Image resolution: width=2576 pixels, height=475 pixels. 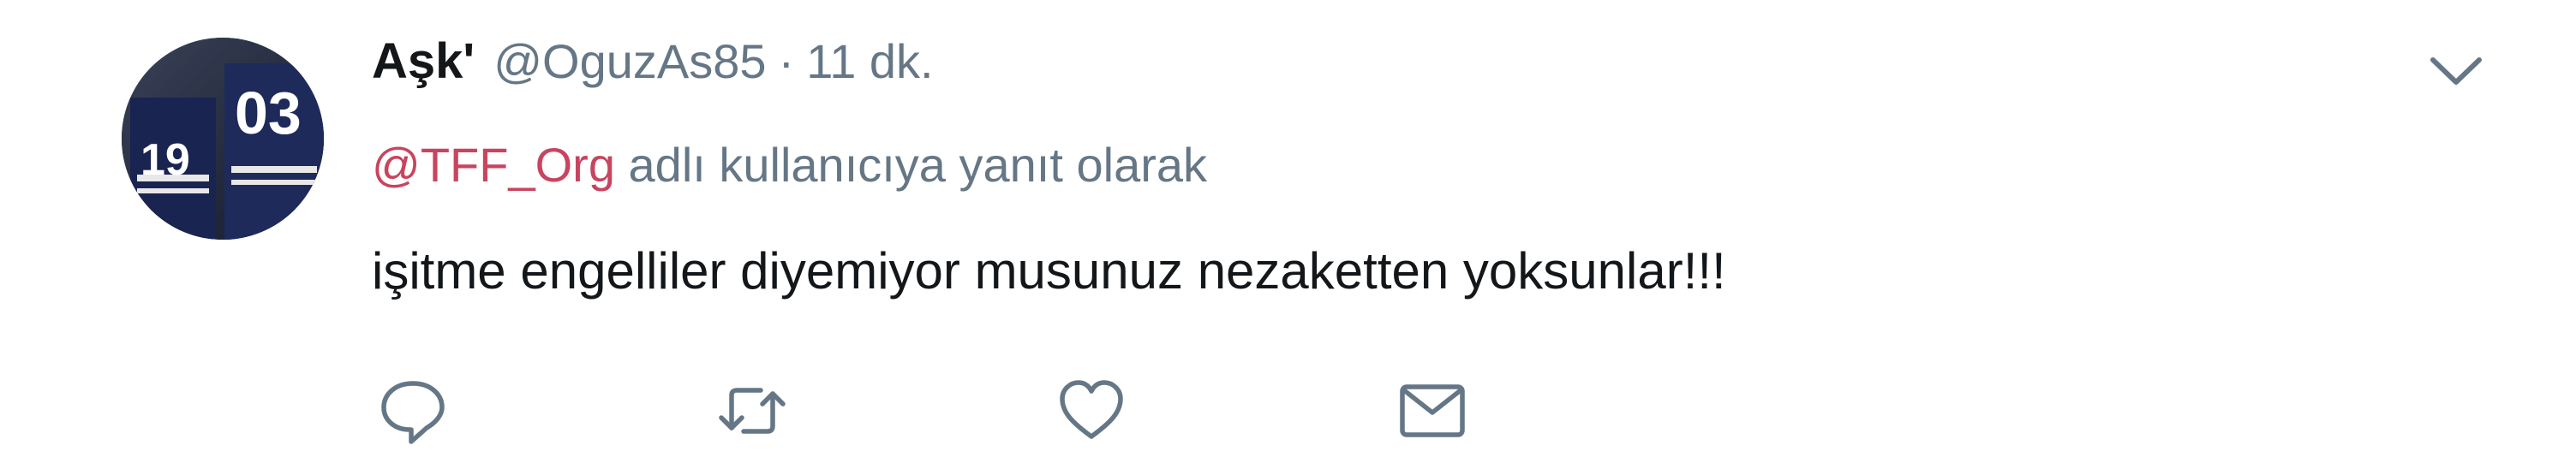 I want to click on avatar: 19 03, so click(x=223, y=139).